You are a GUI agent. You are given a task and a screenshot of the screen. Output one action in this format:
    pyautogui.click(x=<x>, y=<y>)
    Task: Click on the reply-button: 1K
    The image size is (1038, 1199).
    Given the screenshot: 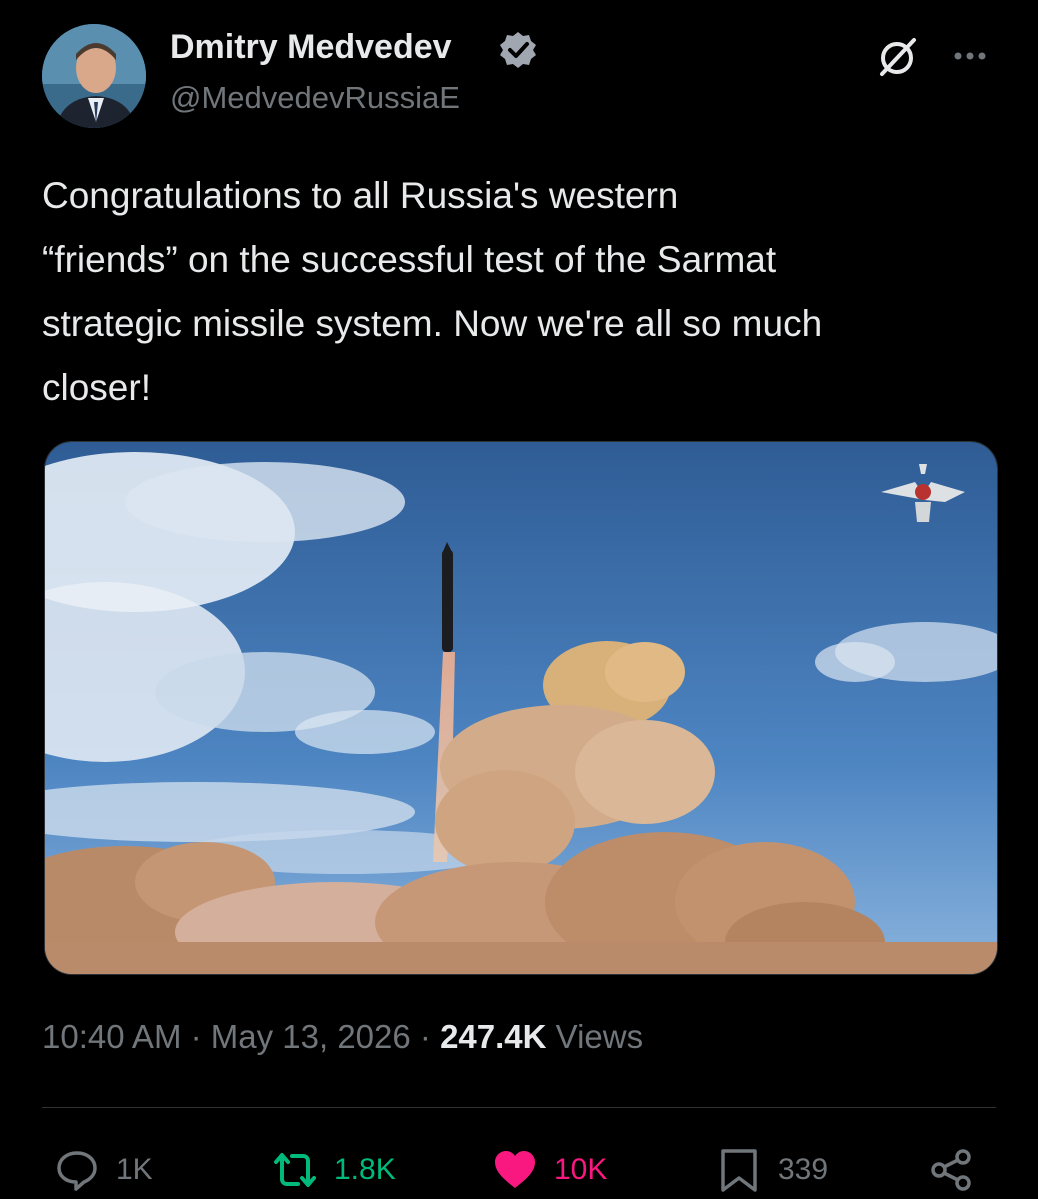 What is the action you would take?
    pyautogui.click(x=103, y=1170)
    